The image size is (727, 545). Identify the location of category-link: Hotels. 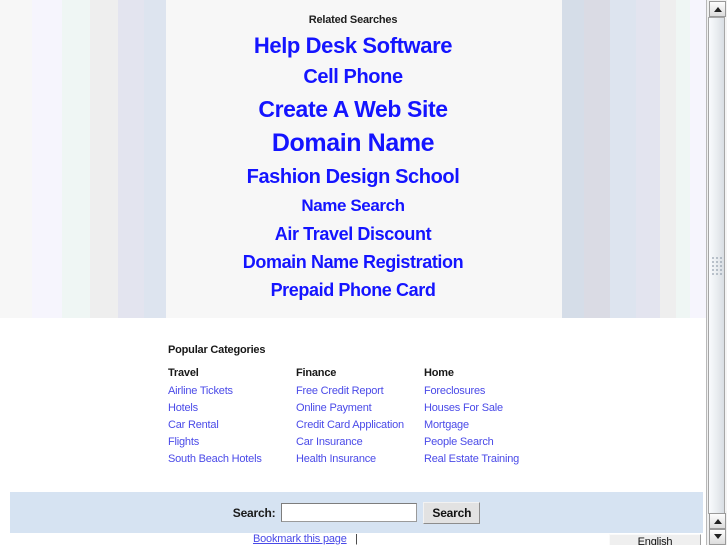
(232, 408).